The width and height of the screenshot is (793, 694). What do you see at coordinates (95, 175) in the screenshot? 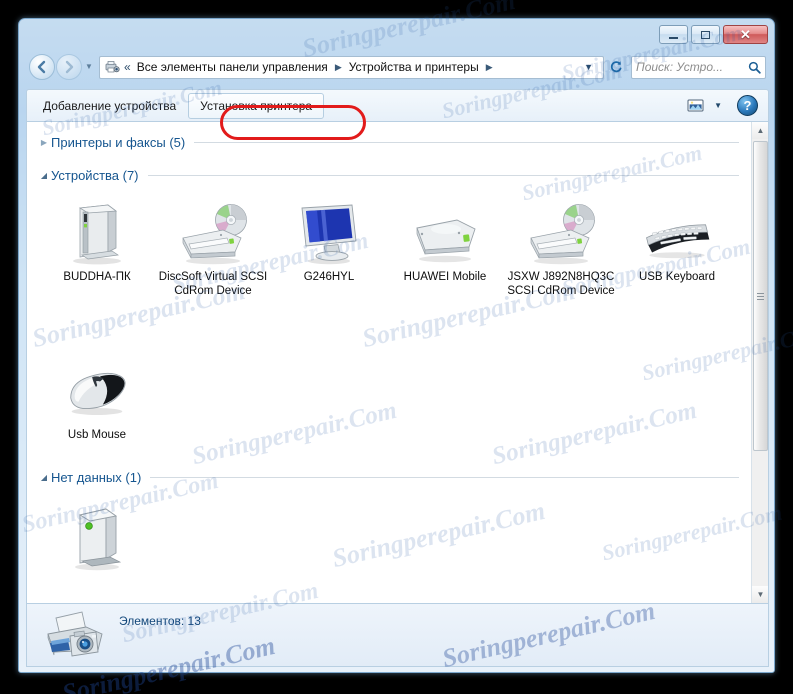
I see `group-label-devices: Устройства (7)` at bounding box center [95, 175].